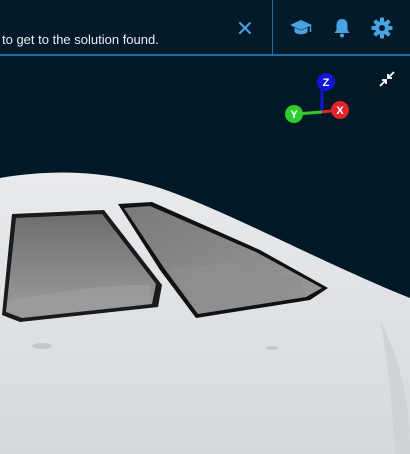 Image resolution: width=410 pixels, height=454 pixels. I want to click on learning-button, so click(301, 28).